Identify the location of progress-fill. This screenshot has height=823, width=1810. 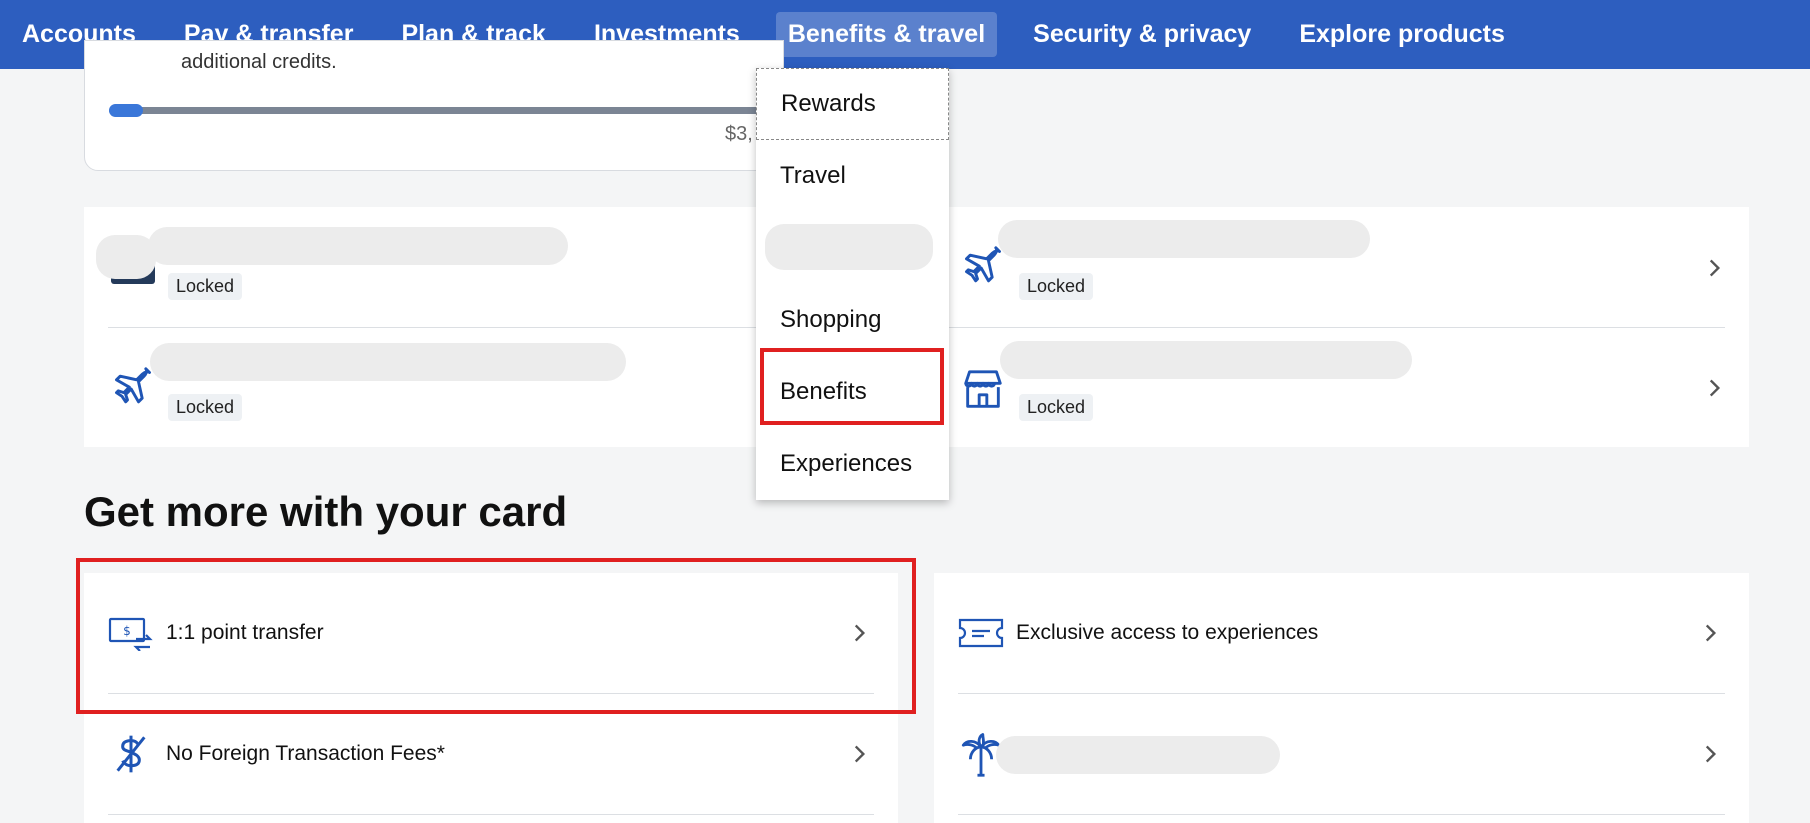
(126, 110).